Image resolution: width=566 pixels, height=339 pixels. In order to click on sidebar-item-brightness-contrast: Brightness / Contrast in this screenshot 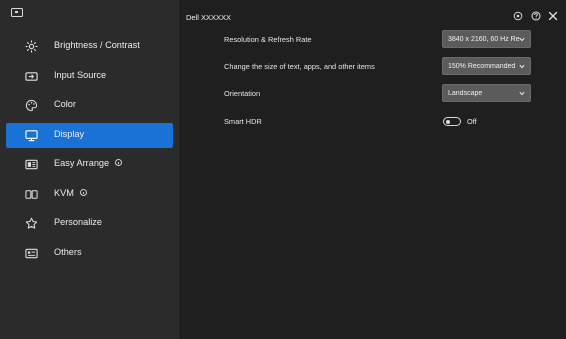, I will do `click(89, 46)`.